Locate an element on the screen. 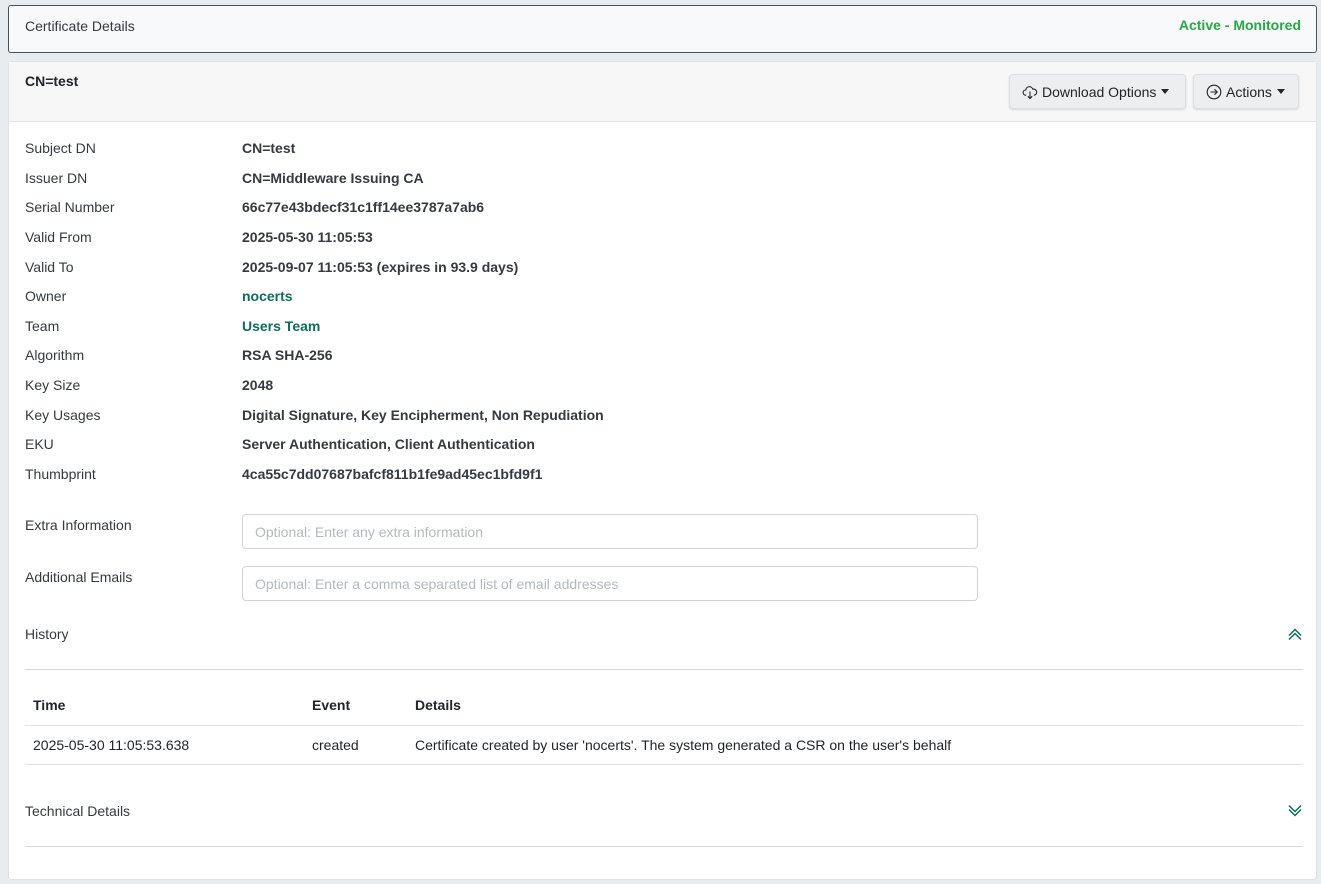 The height and width of the screenshot is (884, 1321). history-header-row: Time Event Details is located at coordinates (664, 705).